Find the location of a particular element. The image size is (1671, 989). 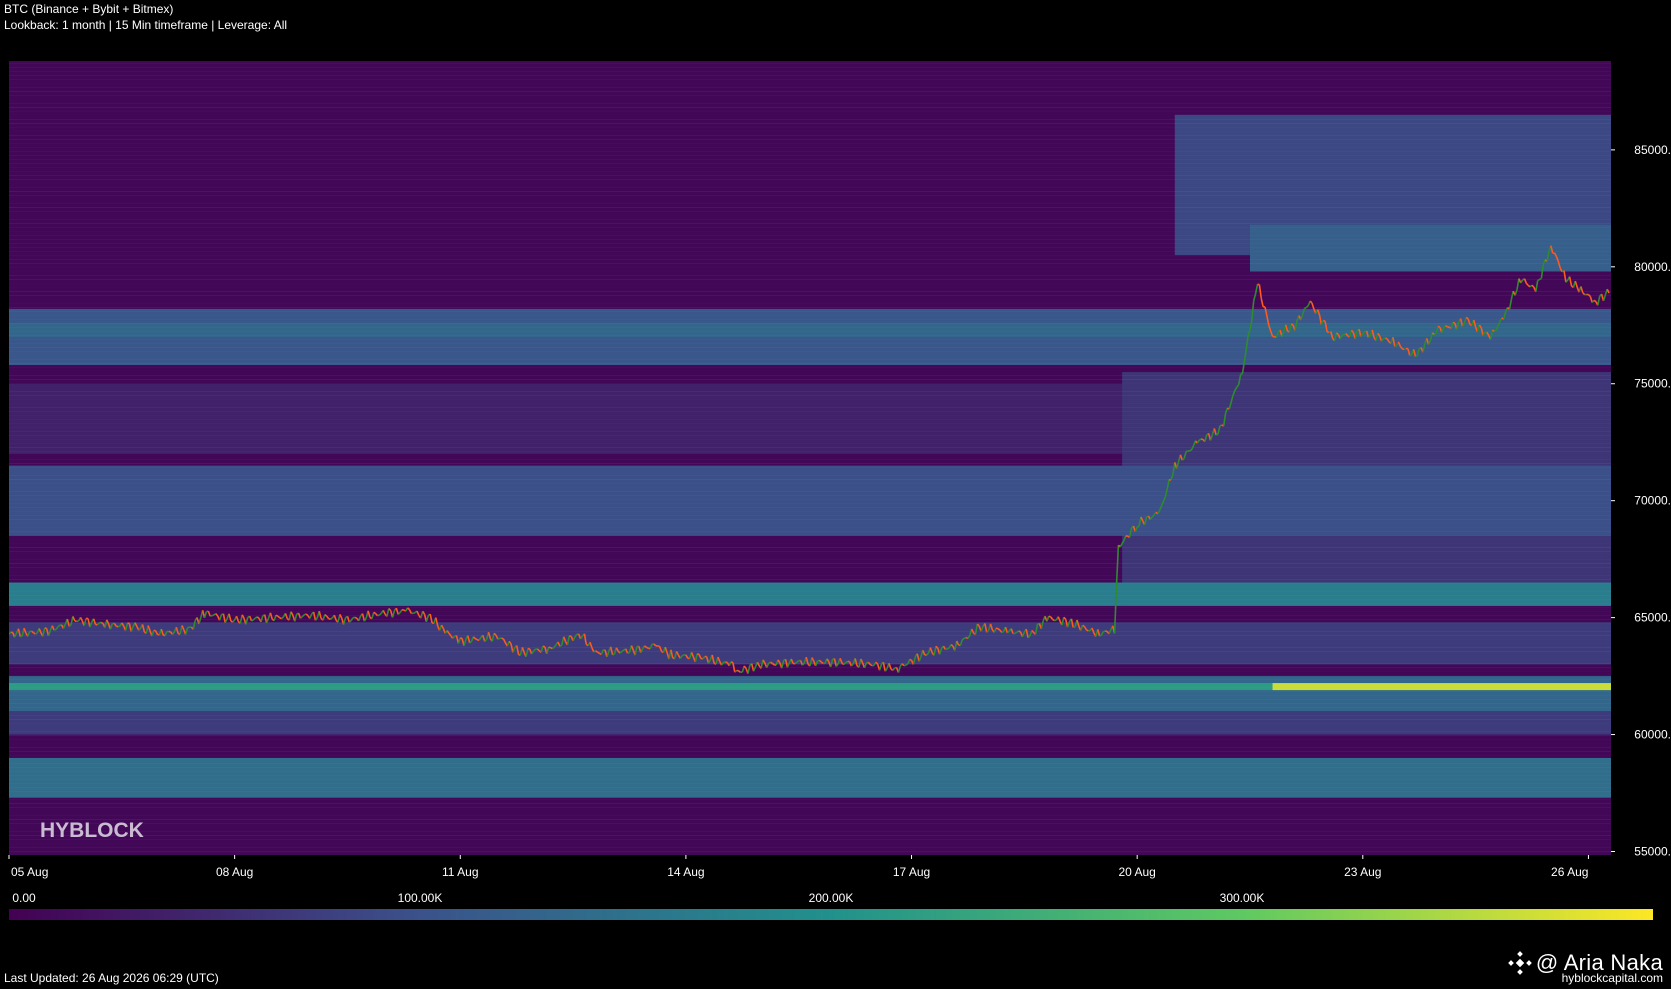

site-url: hyblockcapital.com is located at coordinates (1612, 978).